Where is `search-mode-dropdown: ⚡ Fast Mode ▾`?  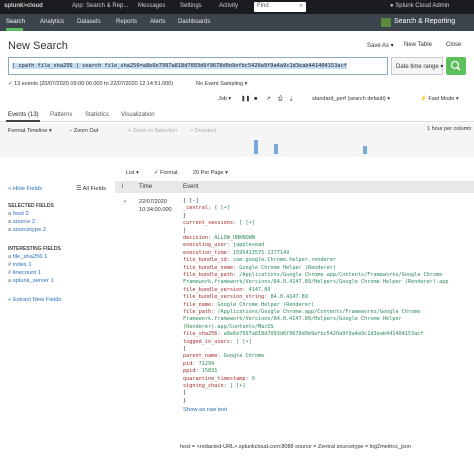 search-mode-dropdown: ⚡ Fast Mode ▾ is located at coordinates (439, 99).